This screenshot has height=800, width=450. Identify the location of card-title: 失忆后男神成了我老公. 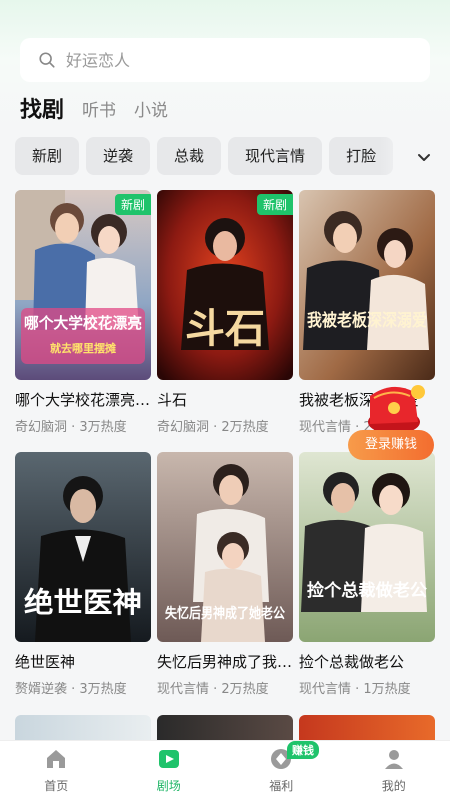
(225, 662).